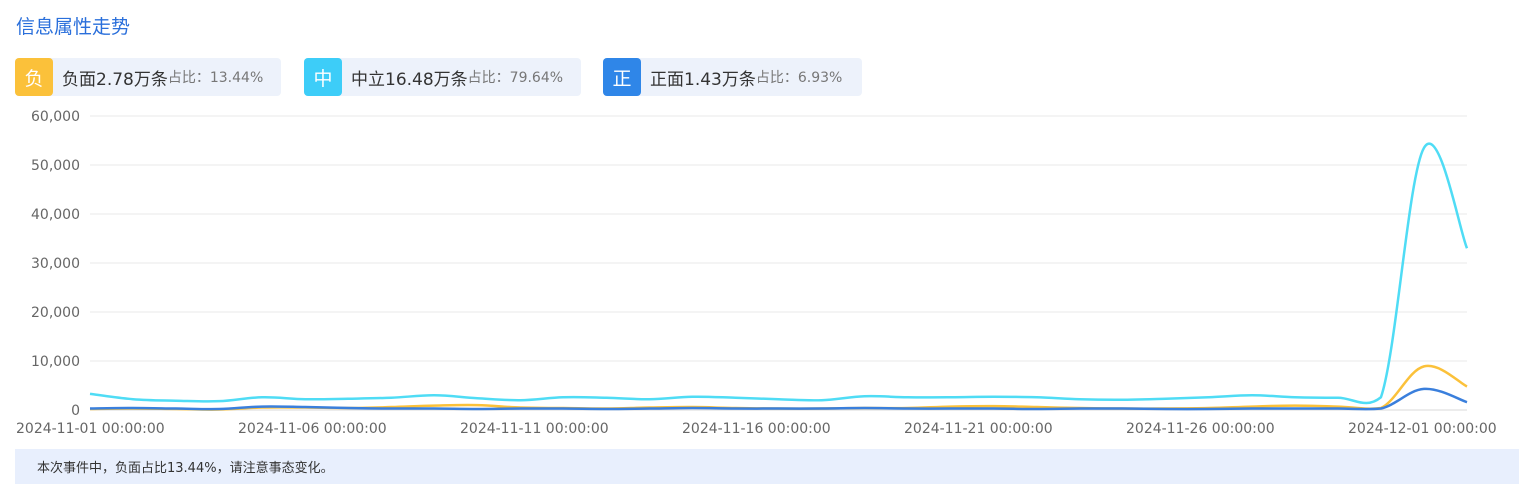 This screenshot has height=494, width=1519. I want to click on y-tick-label: 30,000, so click(55, 264).